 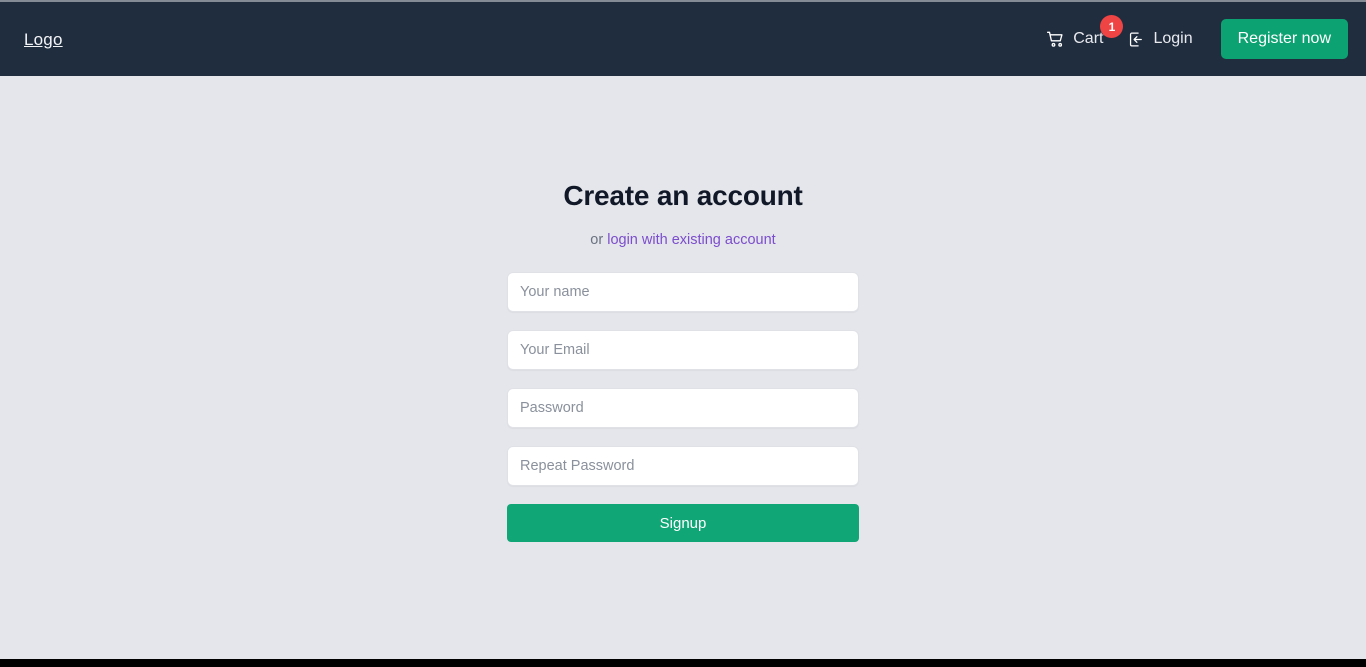 I want to click on header-nav: Cart 1 Login Register now, so click(x=1194, y=37).